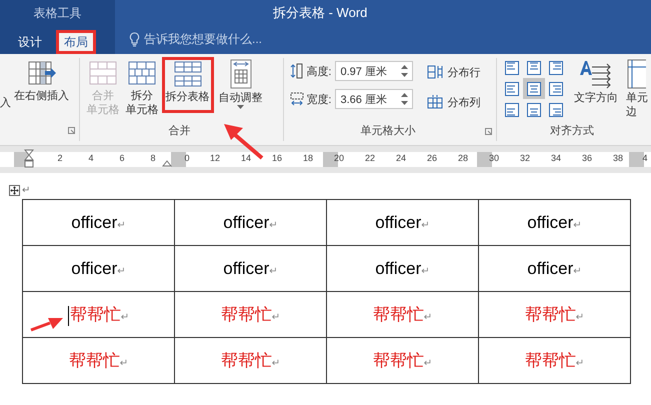 This screenshot has width=651, height=405. I want to click on ruler-number: 30, so click(494, 158).